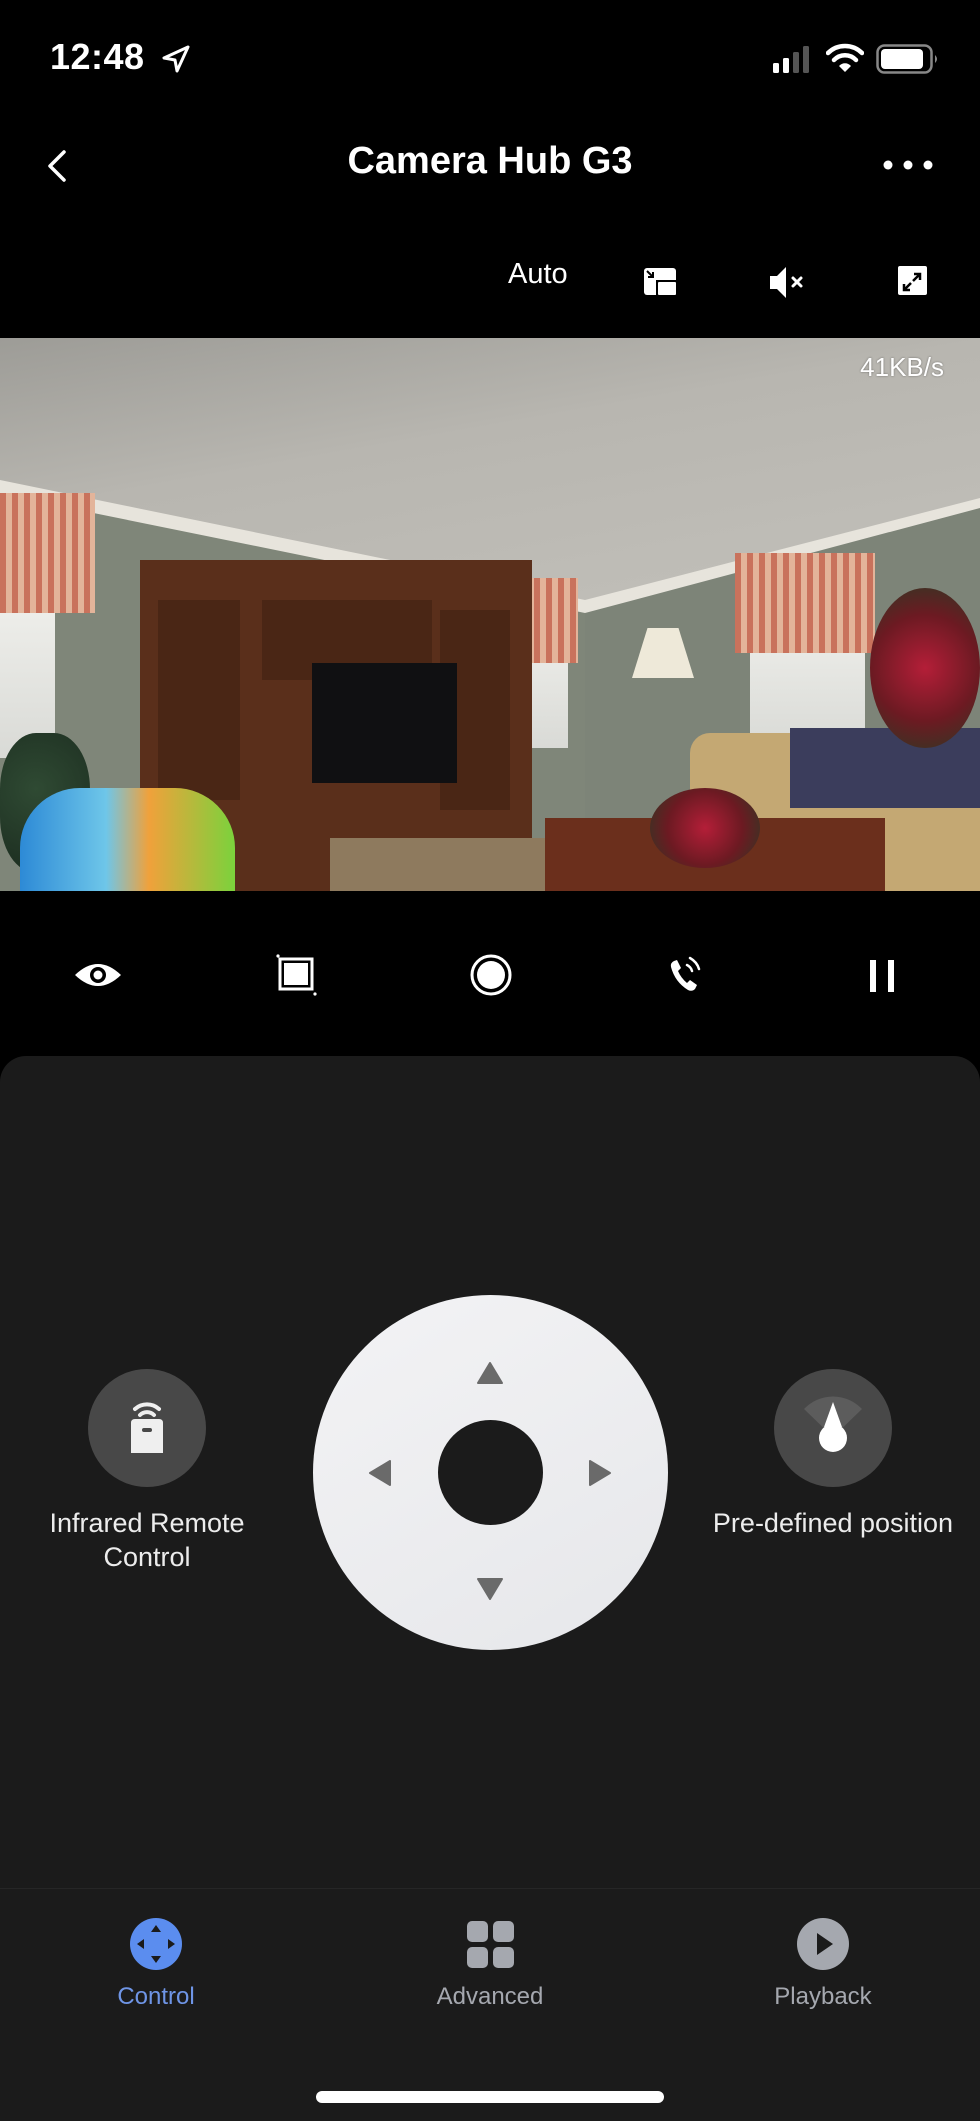 The width and height of the screenshot is (980, 2121). What do you see at coordinates (882, 975) in the screenshot?
I see `pause-icon` at bounding box center [882, 975].